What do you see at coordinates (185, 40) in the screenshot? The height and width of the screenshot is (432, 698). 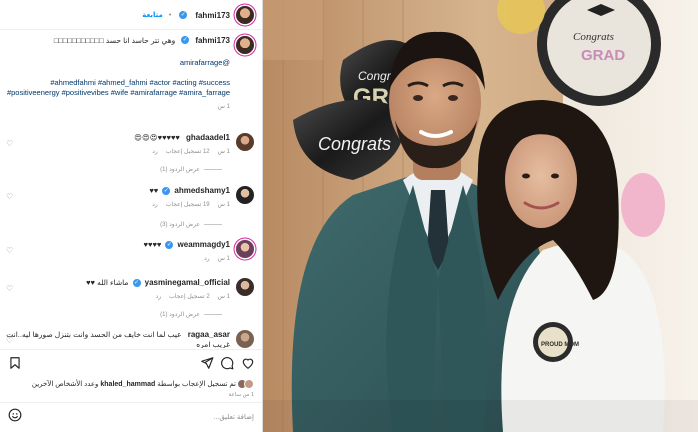 I see `caption-verified-icon: ✓` at bounding box center [185, 40].